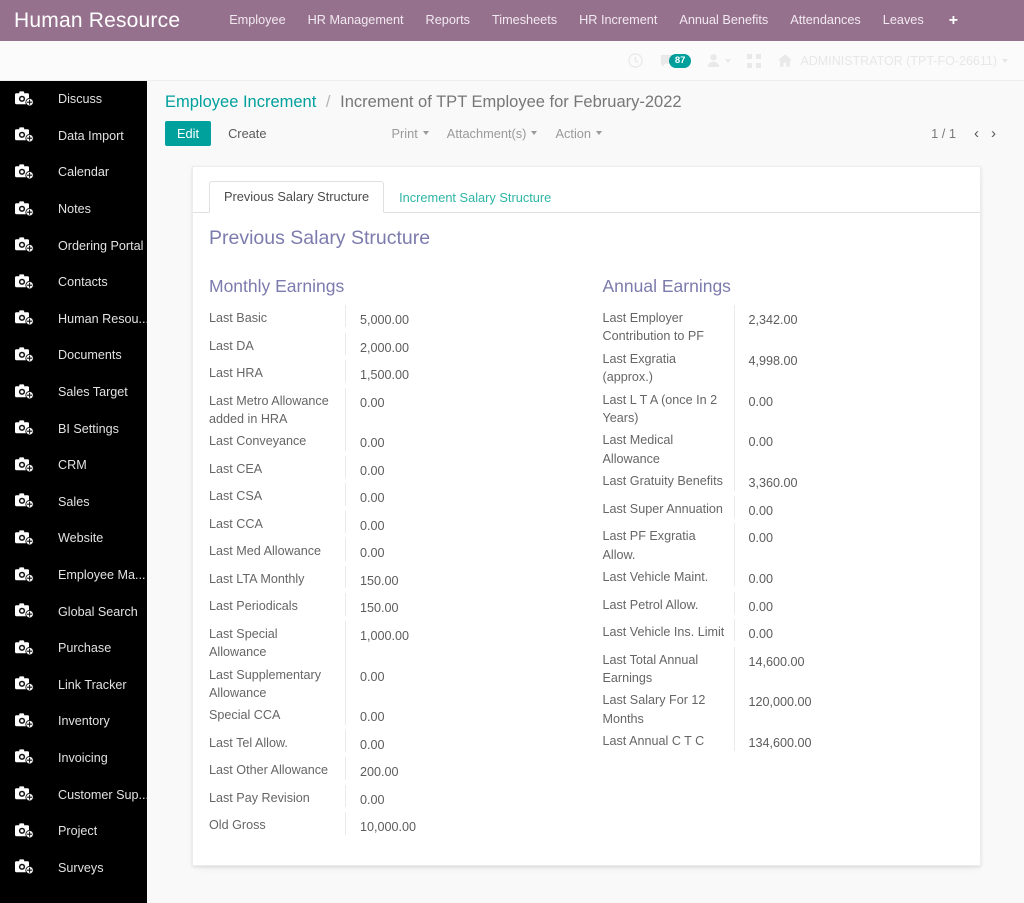 The height and width of the screenshot is (903, 1024). I want to click on field-row: Last Med Allowance 0.00, so click(398, 552).